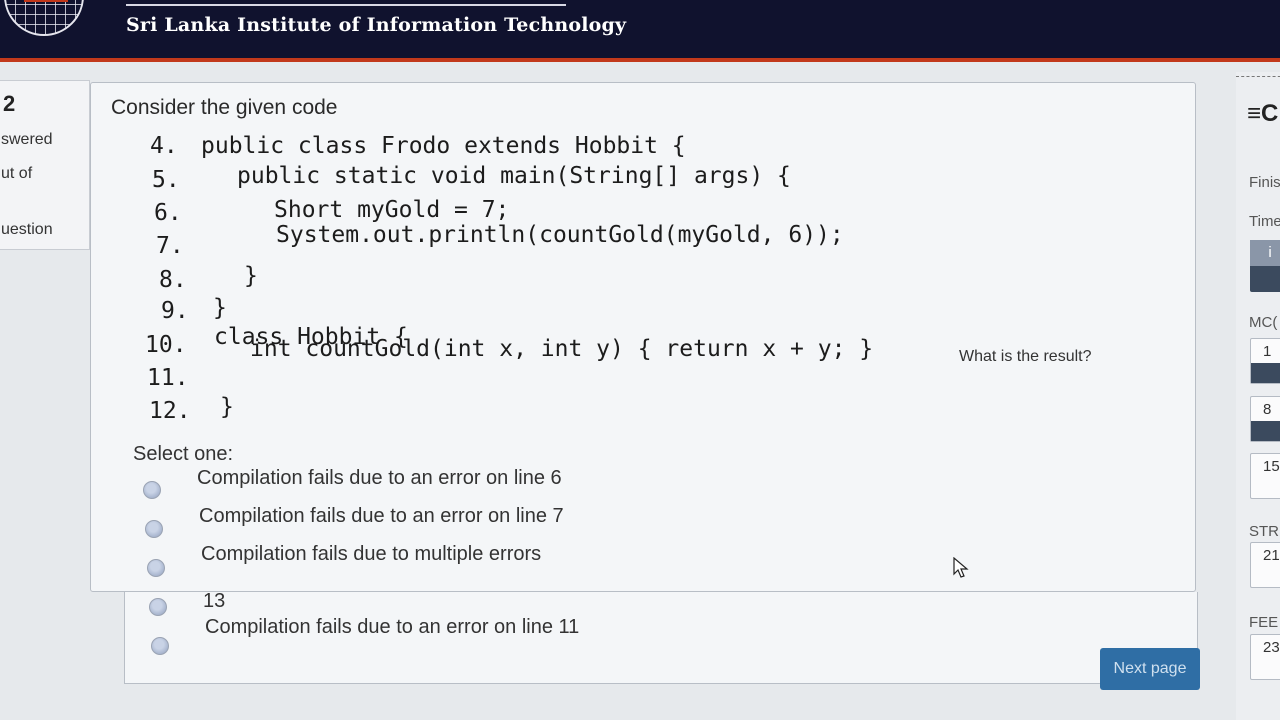 The image size is (1280, 720). What do you see at coordinates (1267, 351) in the screenshot?
I see `nav-question-number: 1` at bounding box center [1267, 351].